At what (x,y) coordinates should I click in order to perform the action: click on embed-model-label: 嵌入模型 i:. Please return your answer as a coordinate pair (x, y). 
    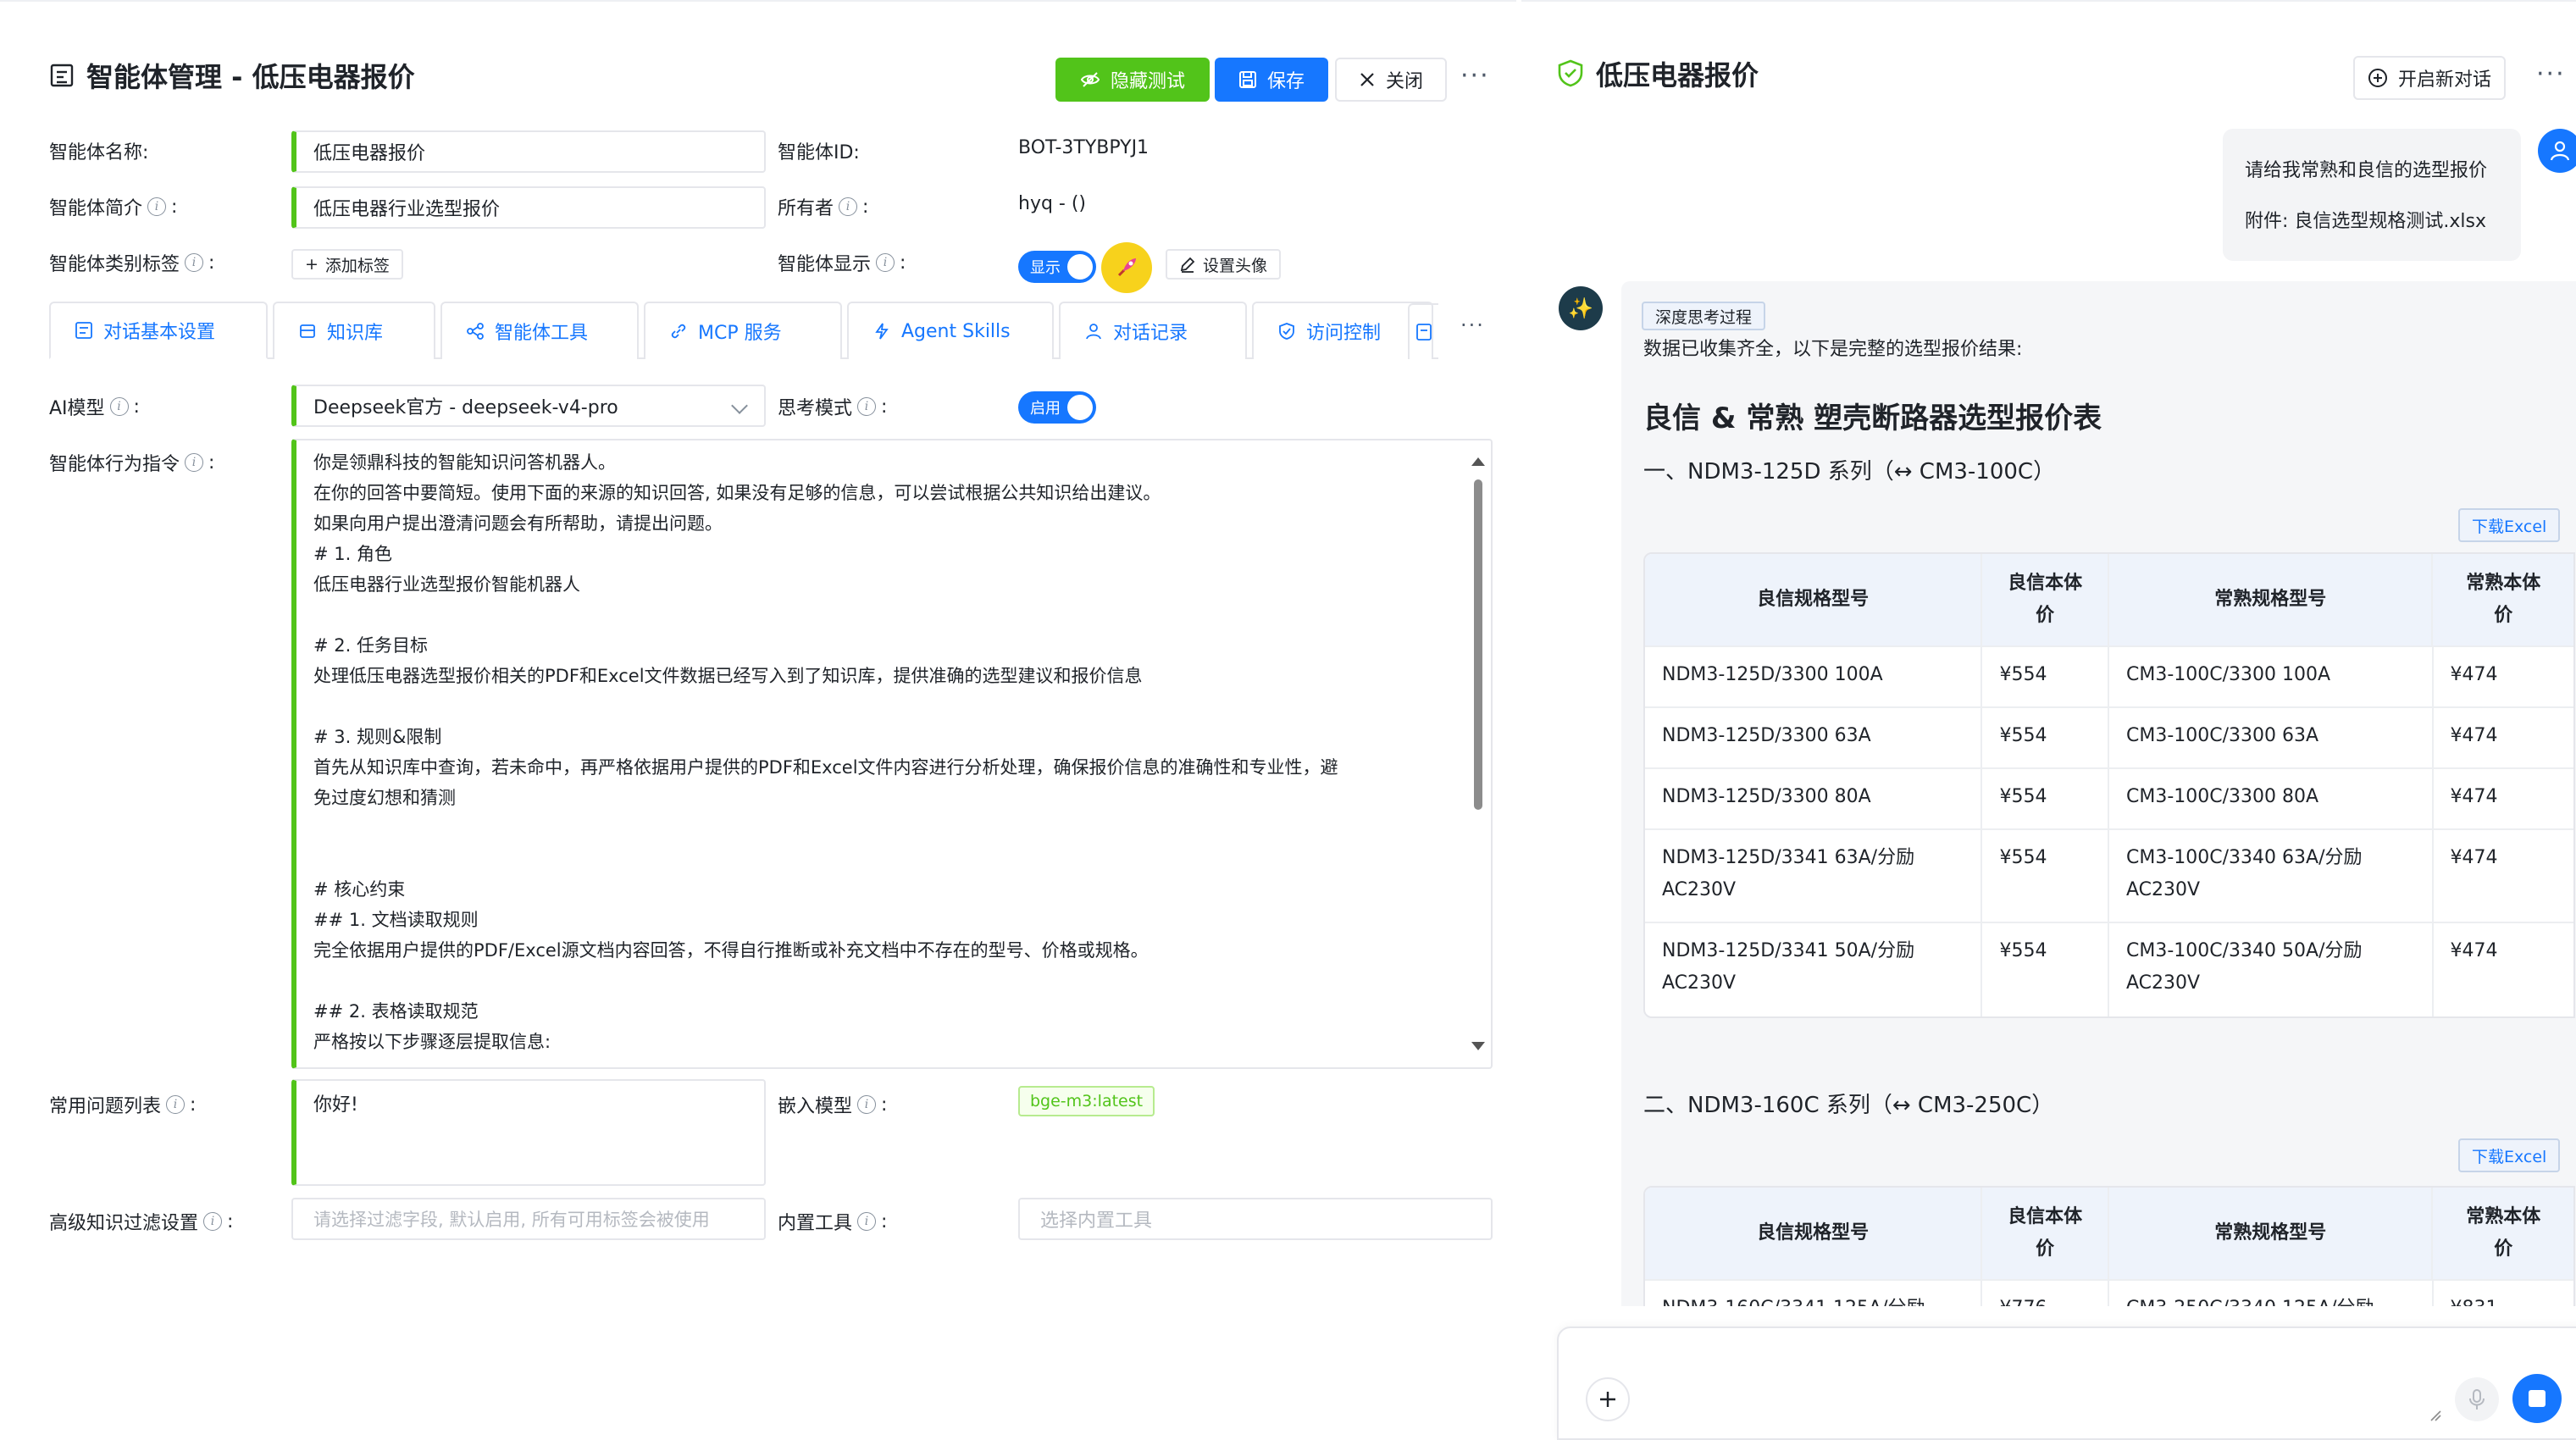
    Looking at the image, I should click on (833, 1106).